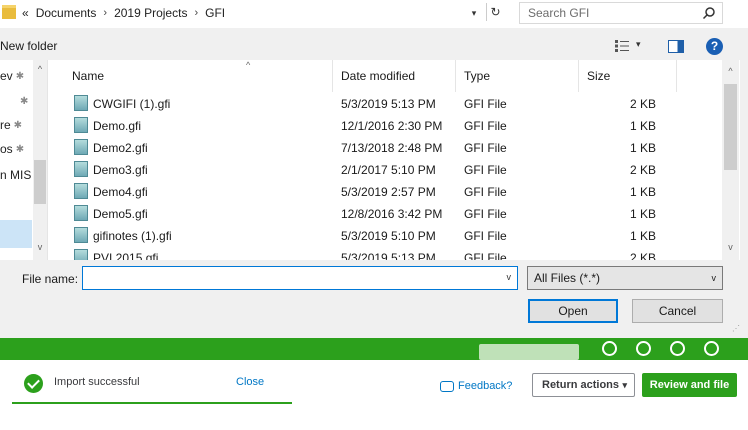 The width and height of the screenshot is (748, 430). I want to click on file-name: Demo4.gfi, so click(120, 192).